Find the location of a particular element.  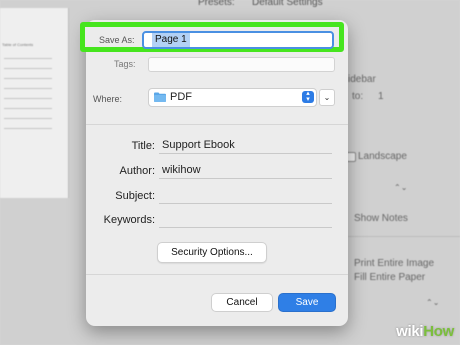

cancel-button: Cancel is located at coordinates (242, 302).